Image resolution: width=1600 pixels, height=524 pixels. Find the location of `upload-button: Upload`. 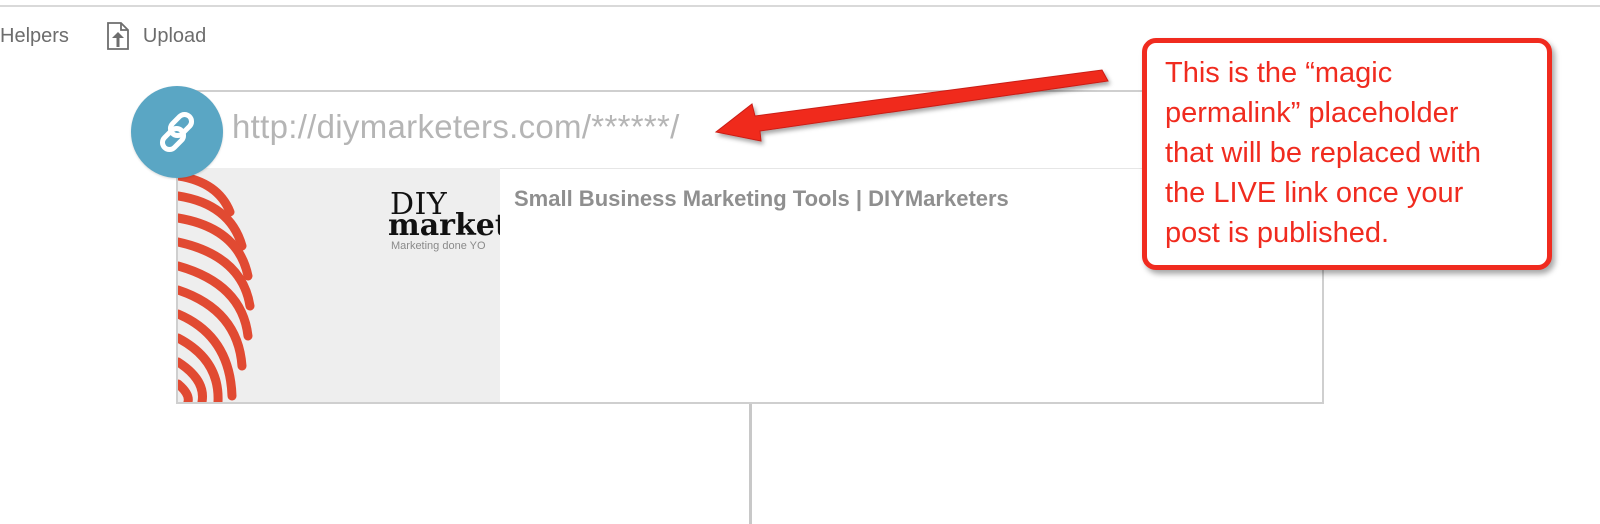

upload-button: Upload is located at coordinates (155, 36).